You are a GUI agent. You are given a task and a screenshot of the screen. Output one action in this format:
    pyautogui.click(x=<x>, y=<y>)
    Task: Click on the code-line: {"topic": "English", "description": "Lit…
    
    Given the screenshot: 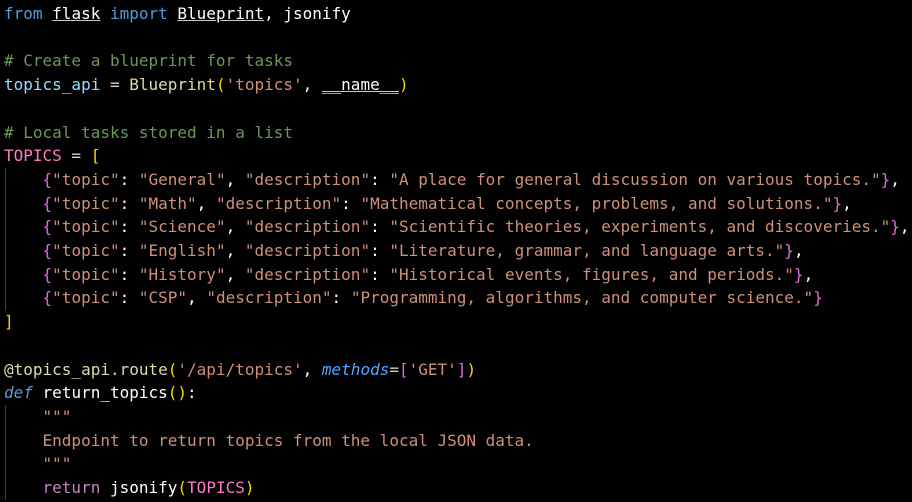 What is the action you would take?
    pyautogui.click(x=404, y=251)
    